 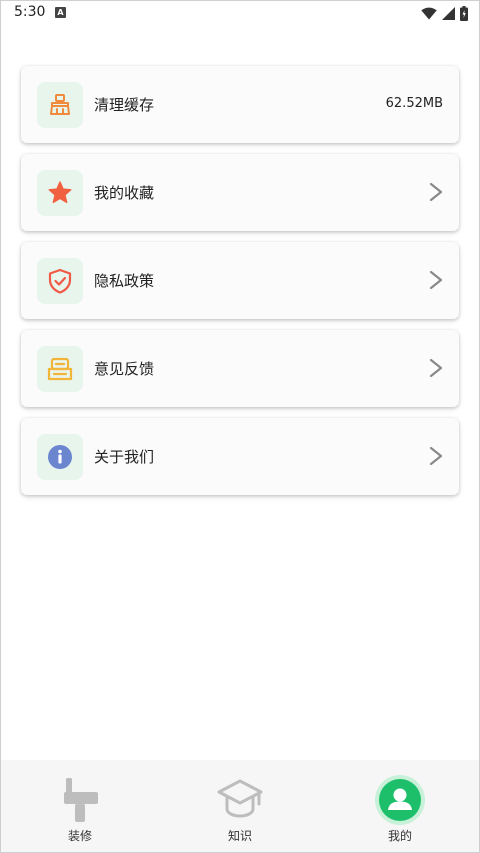 I want to click on nav-tab-mine-label: 我的, so click(x=399, y=836).